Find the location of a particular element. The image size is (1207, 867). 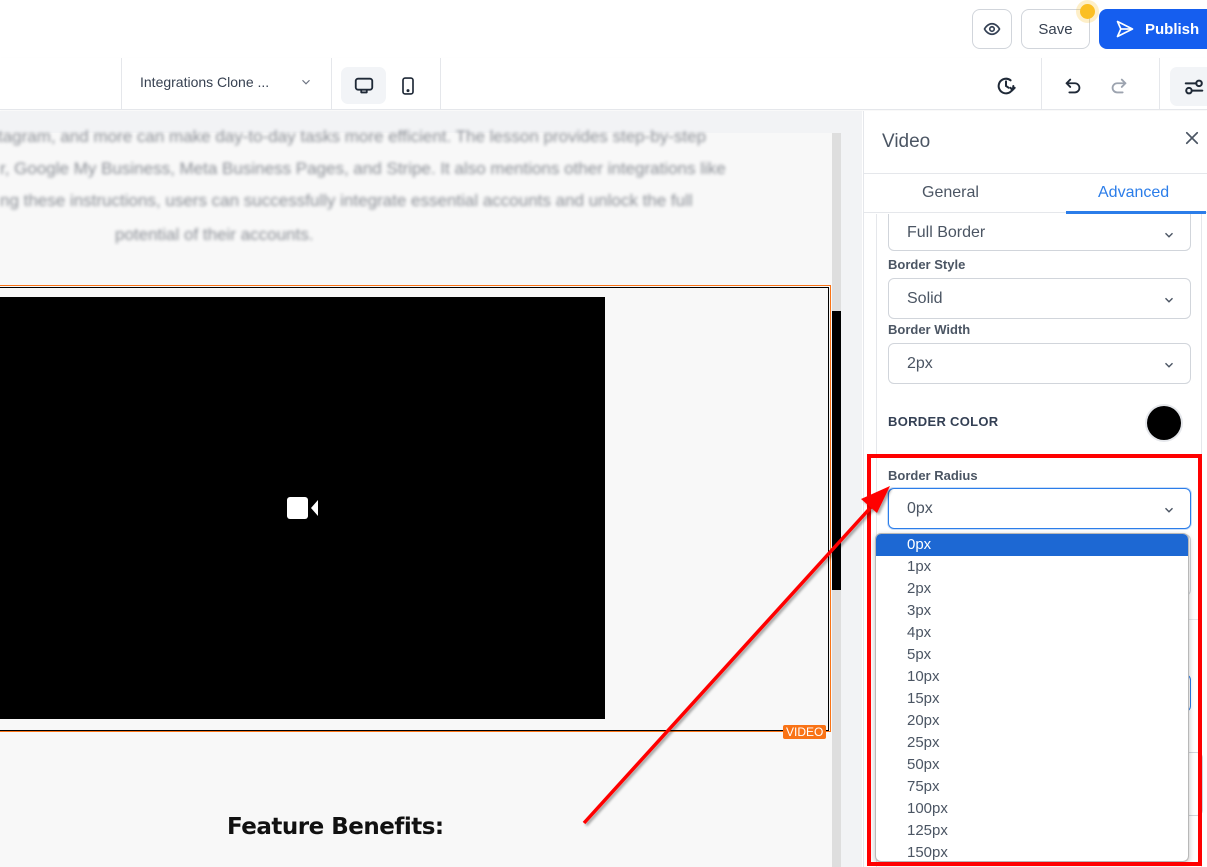

option-25px: 25px is located at coordinates (1032, 743).